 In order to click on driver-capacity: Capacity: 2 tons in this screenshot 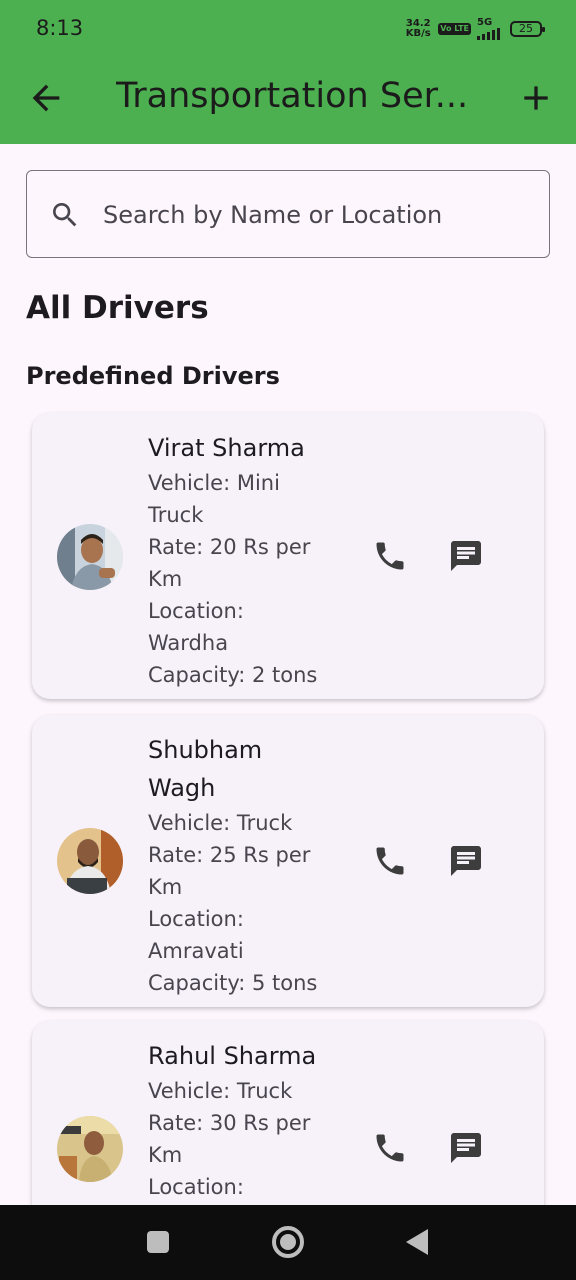, I will do `click(233, 675)`.